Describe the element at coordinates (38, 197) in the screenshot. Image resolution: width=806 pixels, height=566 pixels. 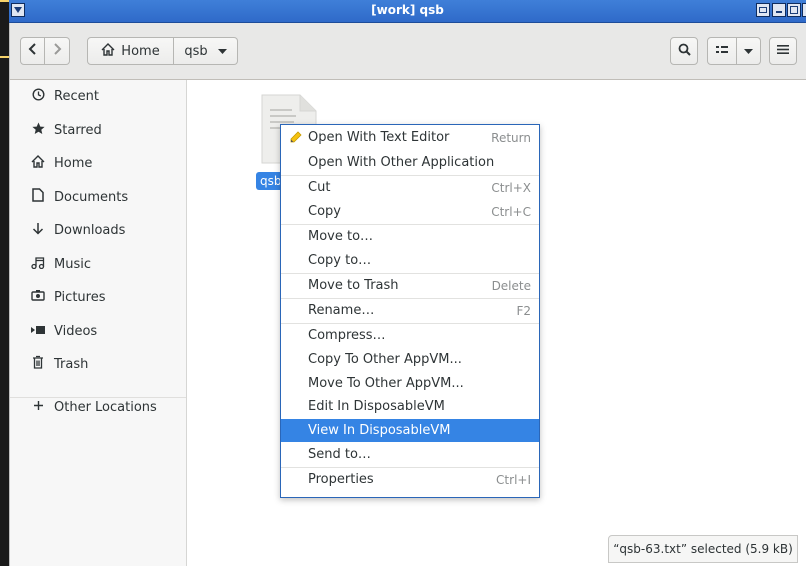
I see `document-icon` at that location.